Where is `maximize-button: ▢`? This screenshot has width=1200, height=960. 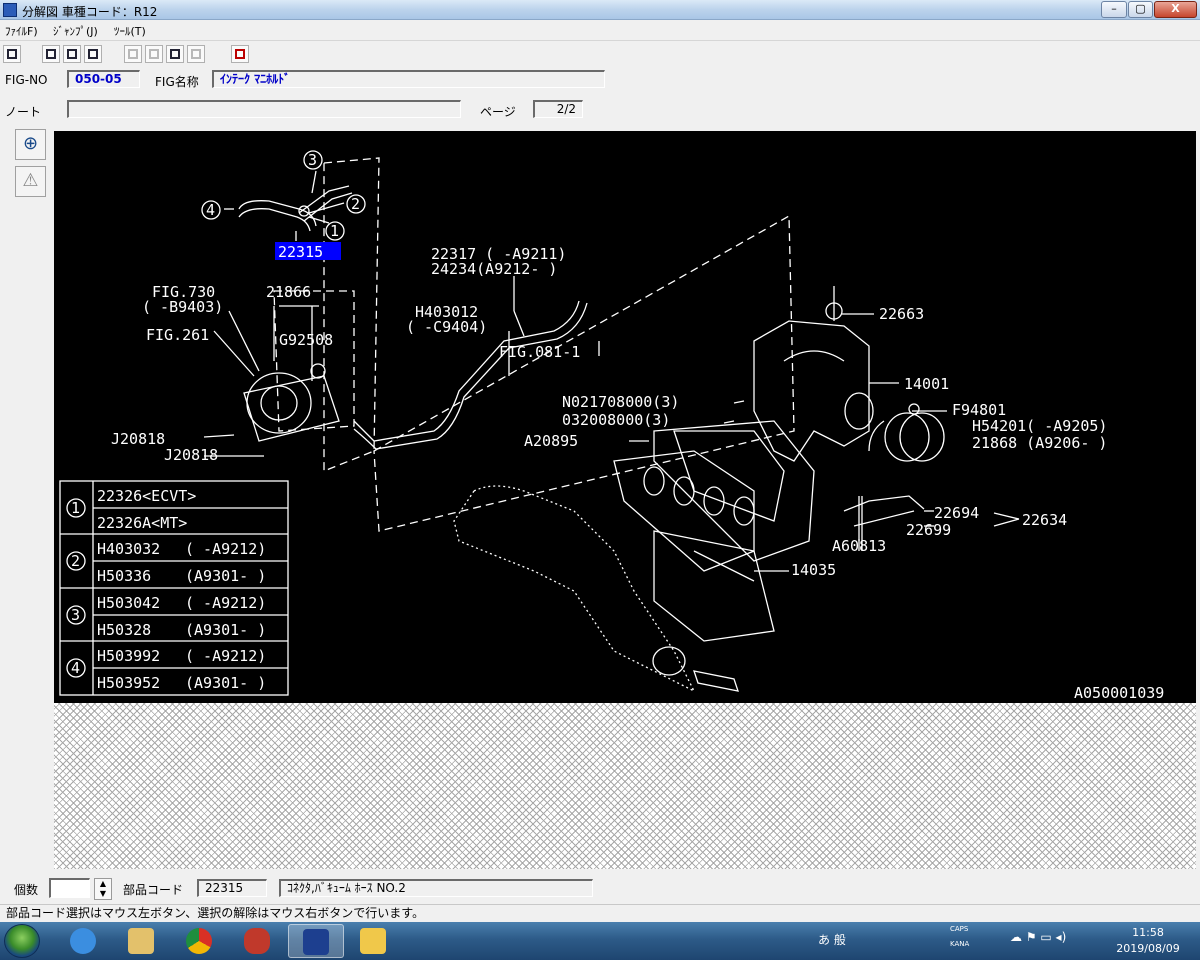 maximize-button: ▢ is located at coordinates (1140, 9).